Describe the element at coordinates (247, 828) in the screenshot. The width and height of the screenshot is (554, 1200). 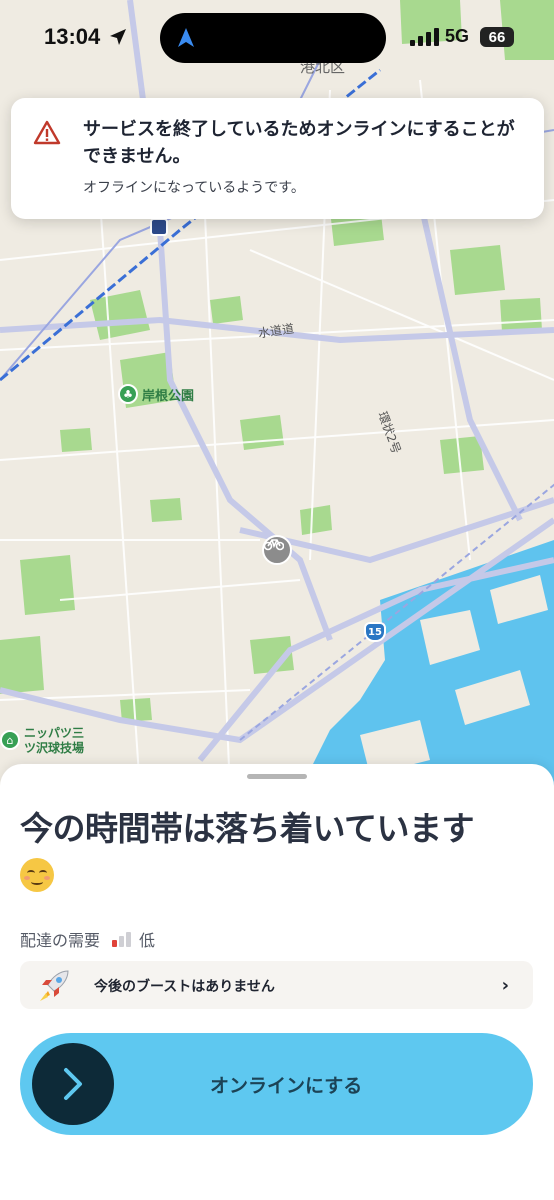
I see `headline-text: 今の時間帯は落ち着いています` at that location.